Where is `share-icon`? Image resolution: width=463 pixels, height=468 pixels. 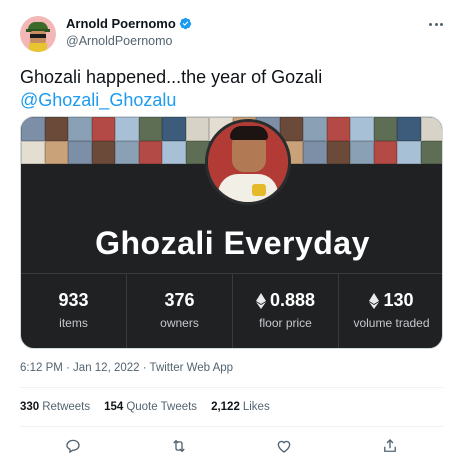 share-icon is located at coordinates (390, 445).